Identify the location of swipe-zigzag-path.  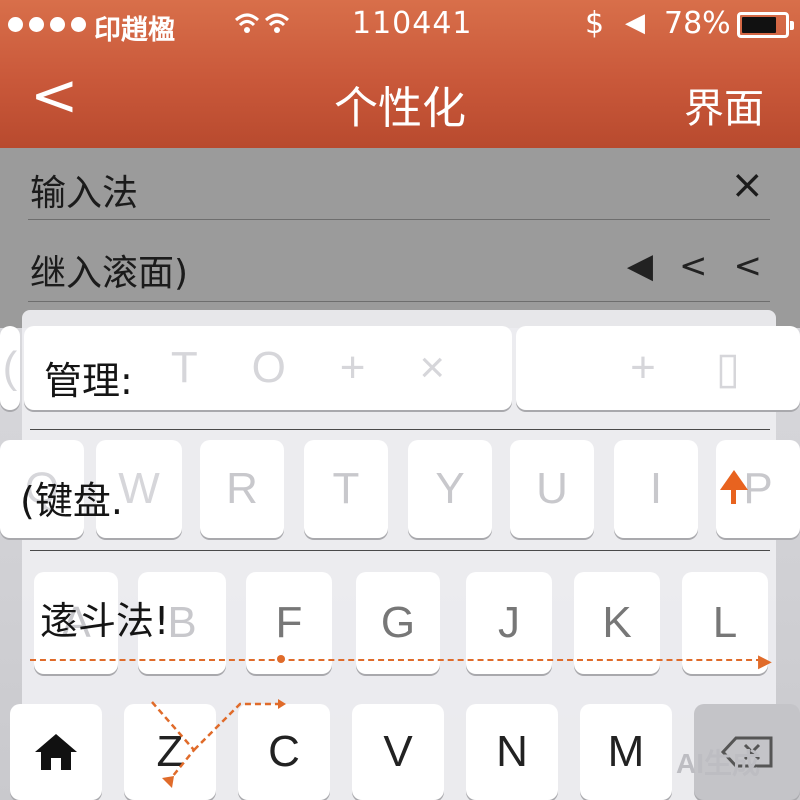
(218, 743).